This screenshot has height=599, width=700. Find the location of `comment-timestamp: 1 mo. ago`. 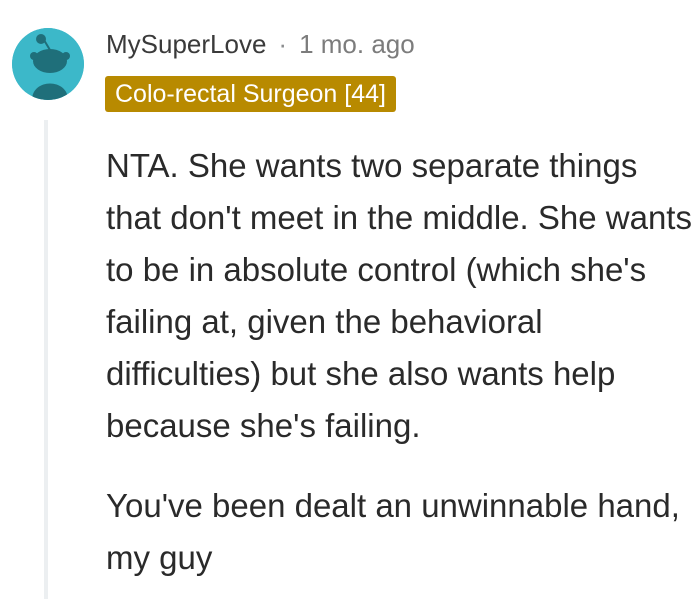

comment-timestamp: 1 mo. ago is located at coordinates (357, 44).